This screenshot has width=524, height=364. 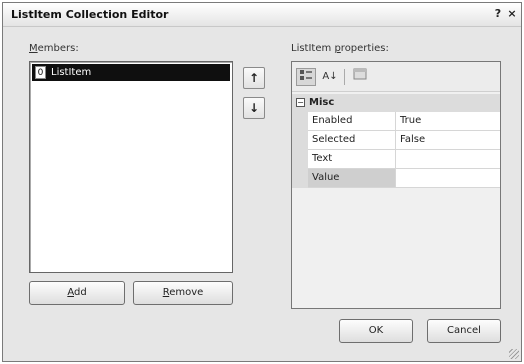 I want to click on help-button: ?, so click(x=498, y=14).